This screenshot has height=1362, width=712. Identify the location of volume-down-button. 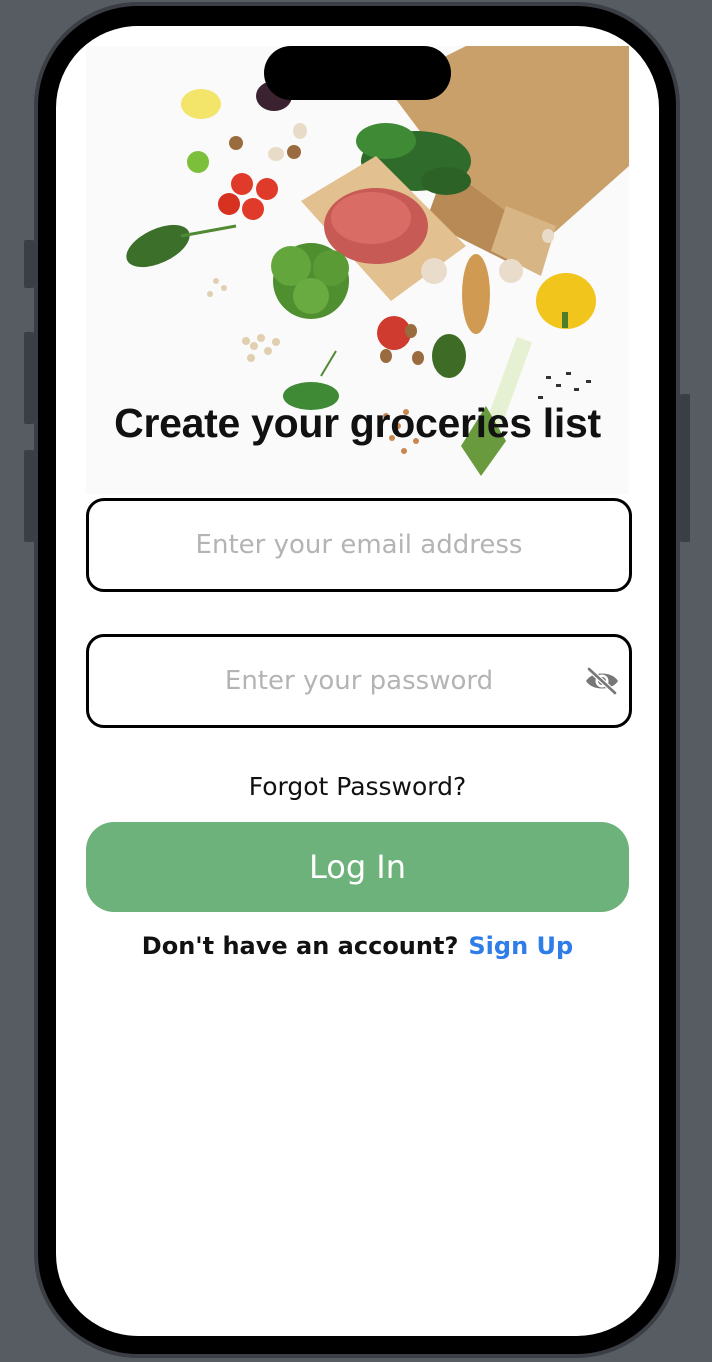
(29, 496).